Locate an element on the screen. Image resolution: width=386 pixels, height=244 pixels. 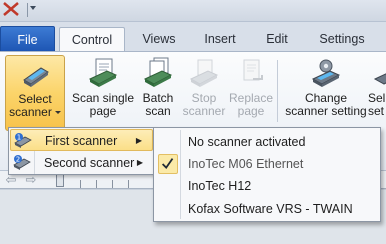
ribbon-tab-row: File Control Views Insert Edit Settings is located at coordinates (193, 38).